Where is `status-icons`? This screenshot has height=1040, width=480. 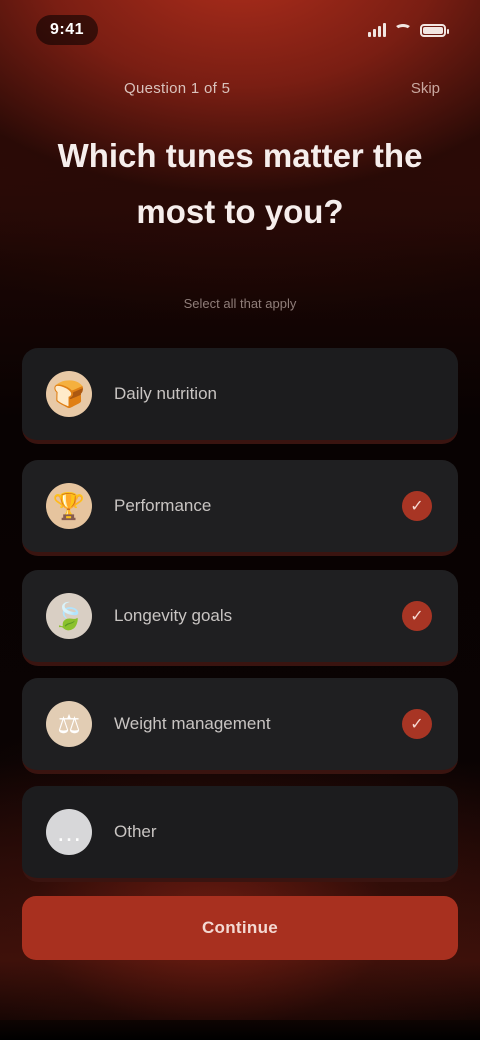 status-icons is located at coordinates (408, 30).